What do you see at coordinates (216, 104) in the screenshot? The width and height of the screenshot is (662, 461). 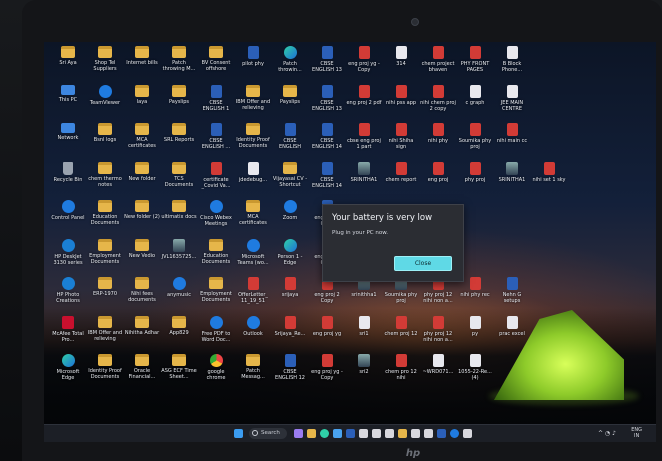 I see `desktop-icon: CBSE ENGLISH 1` at bounding box center [216, 104].